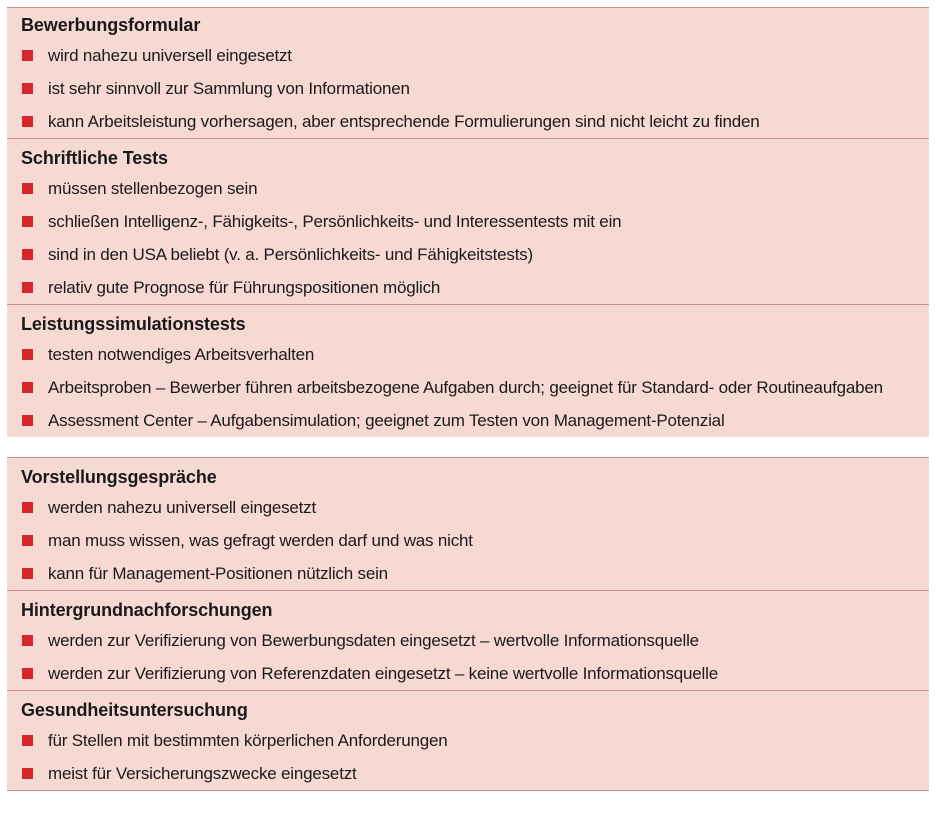 Image resolution: width=935 pixels, height=816 pixels. Describe the element at coordinates (182, 507) in the screenshot. I see `list-item-text: werden nahezu universell eingesetzt` at that location.